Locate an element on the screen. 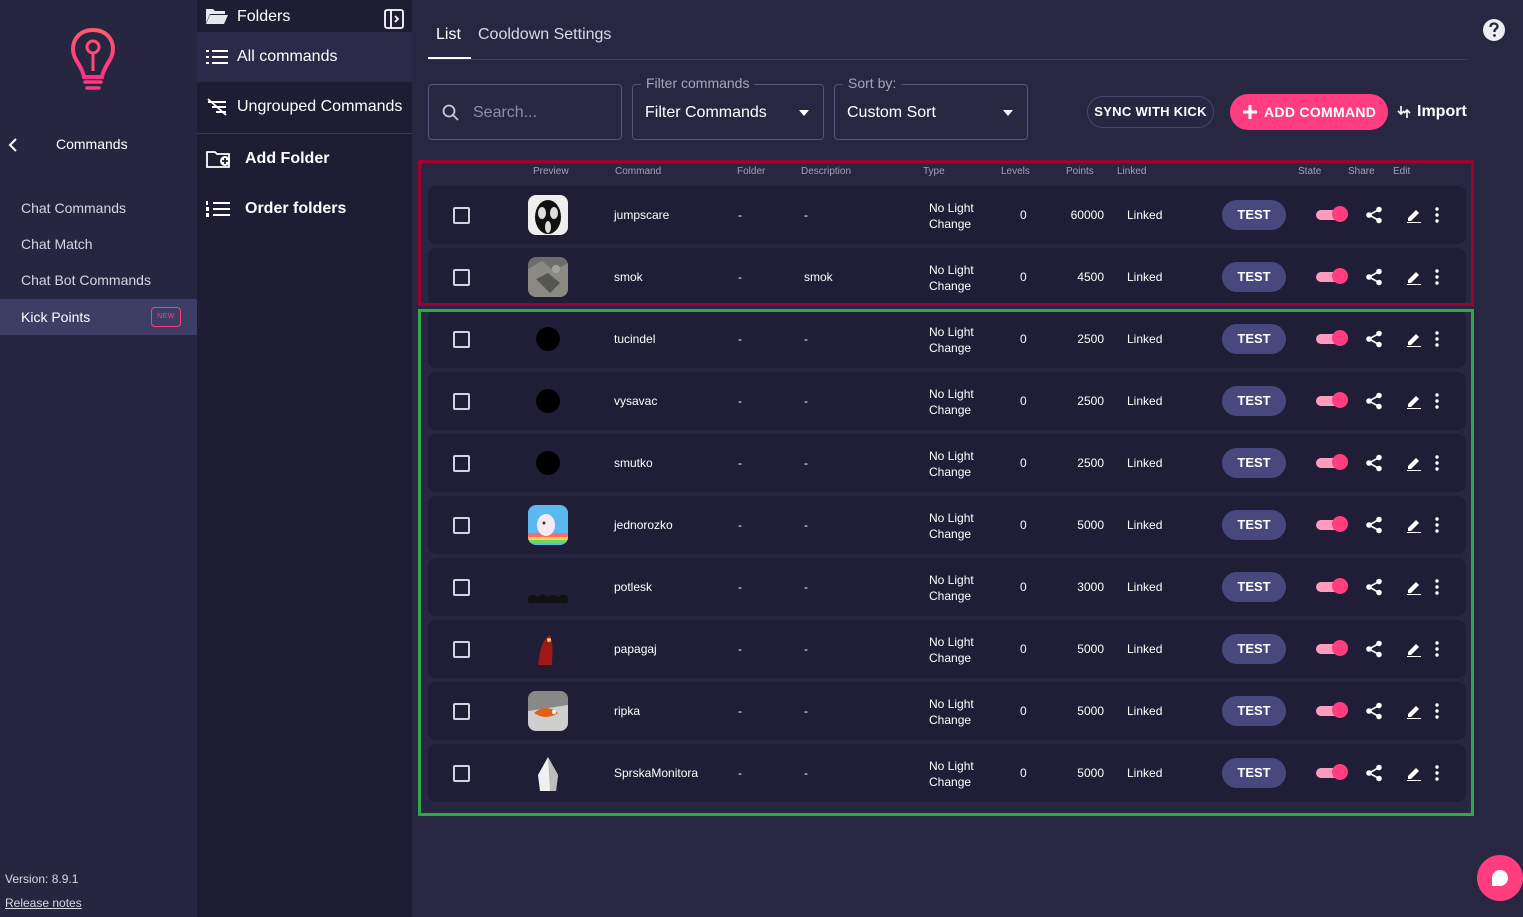 The width and height of the screenshot is (1523, 917). sort-by-select: Sort by: Custom Sort is located at coordinates (931, 107).